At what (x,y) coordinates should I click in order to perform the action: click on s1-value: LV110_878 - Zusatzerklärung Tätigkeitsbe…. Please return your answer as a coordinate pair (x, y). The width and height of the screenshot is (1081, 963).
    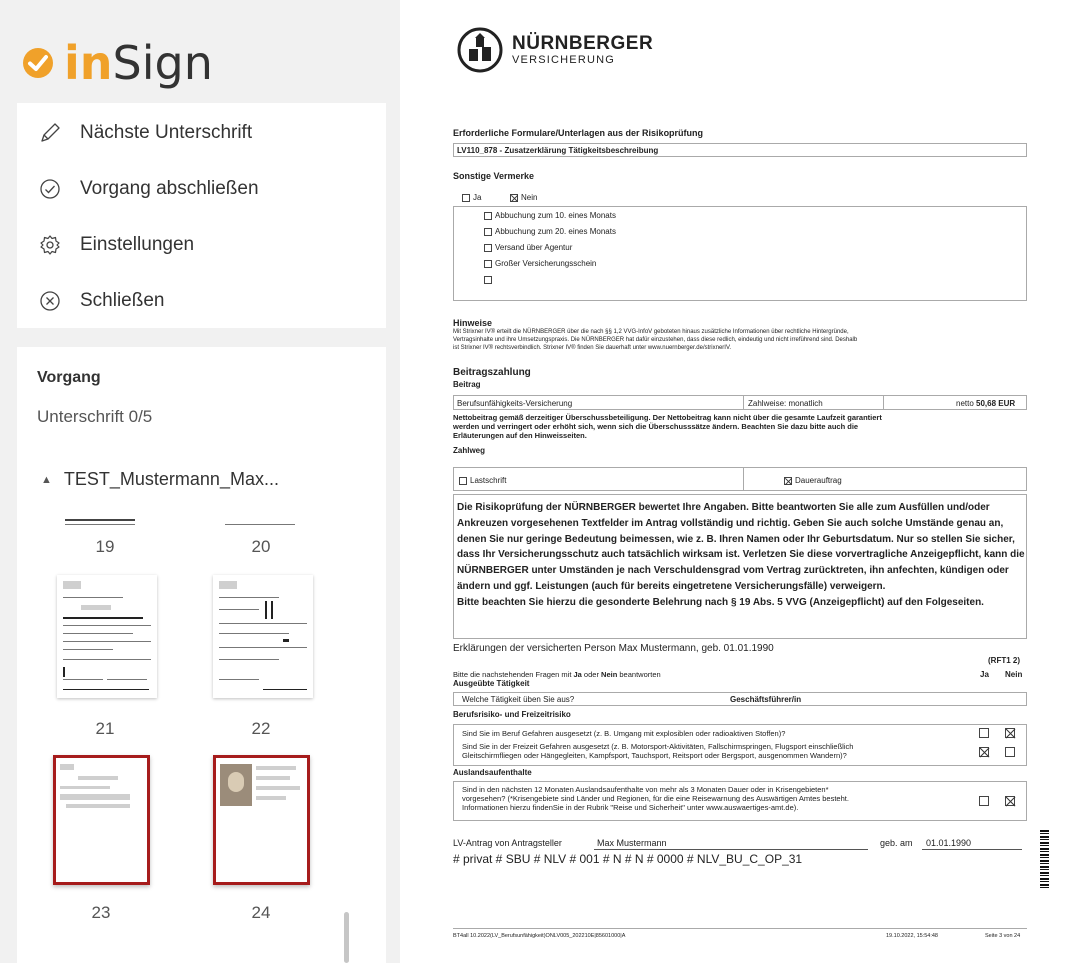
    Looking at the image, I should click on (558, 150).